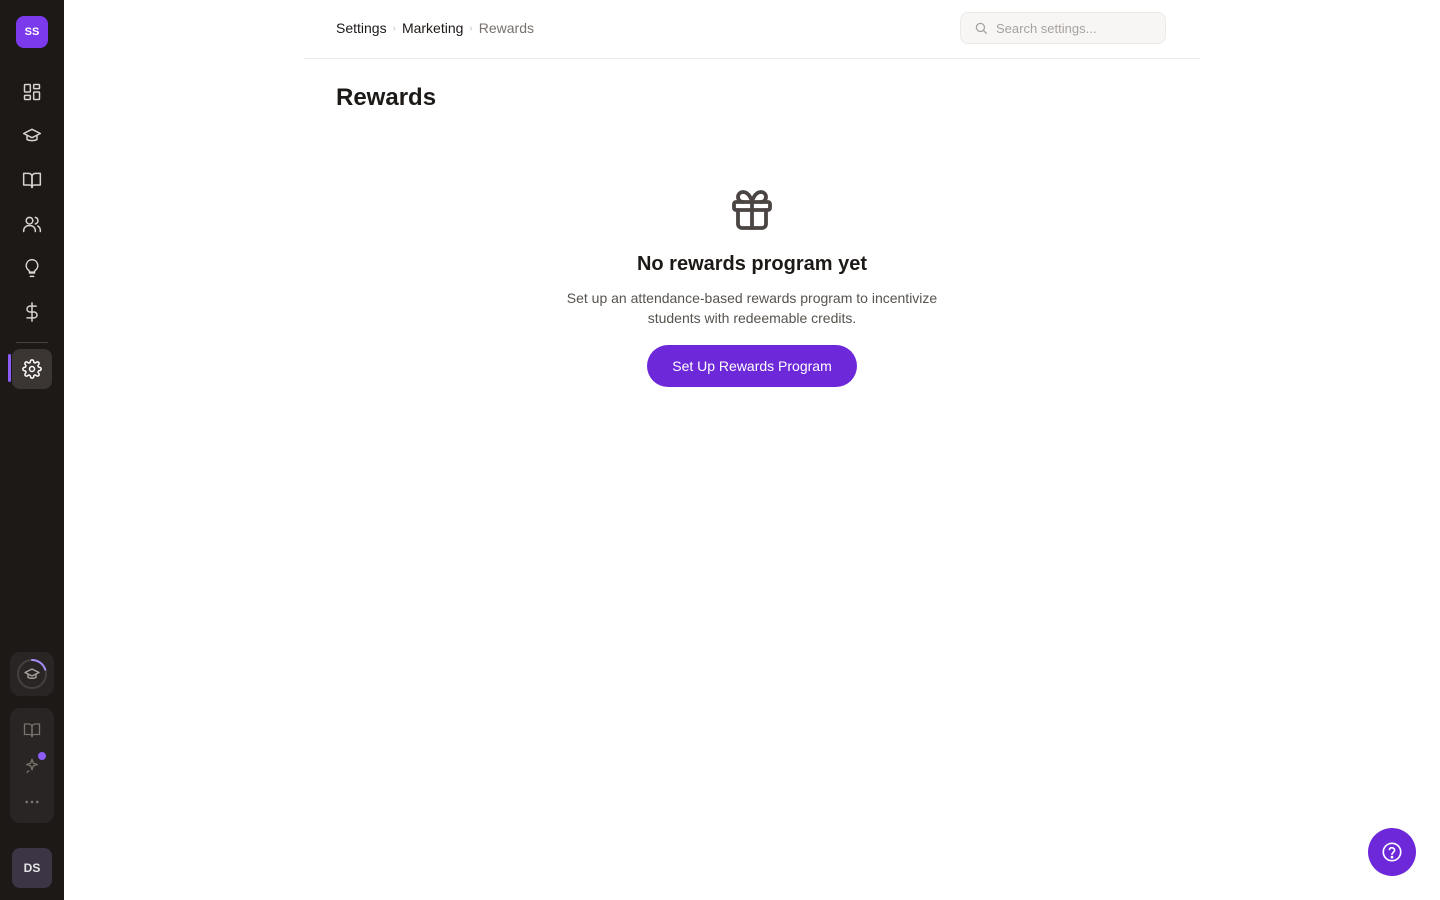 The height and width of the screenshot is (900, 1440). I want to click on more-icon, so click(32, 802).